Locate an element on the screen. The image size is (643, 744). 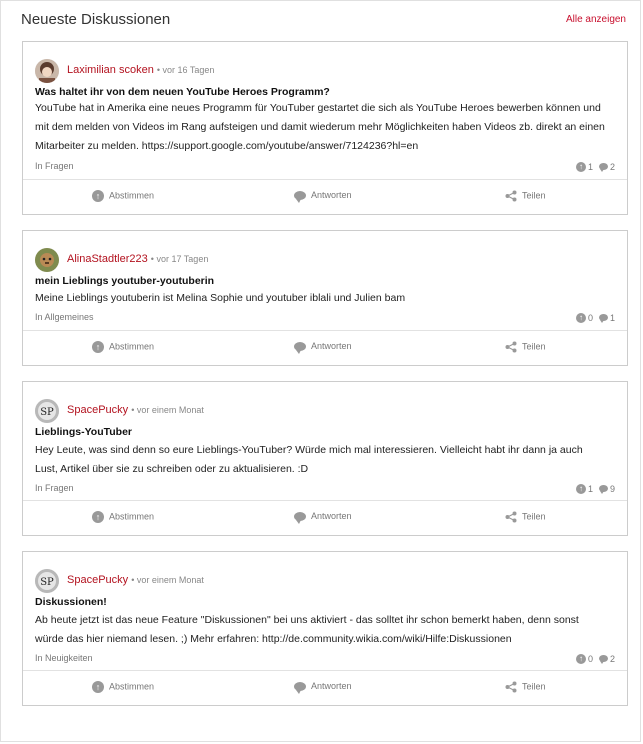
post-counts: ↑ 0 2 is located at coordinates (595, 659).